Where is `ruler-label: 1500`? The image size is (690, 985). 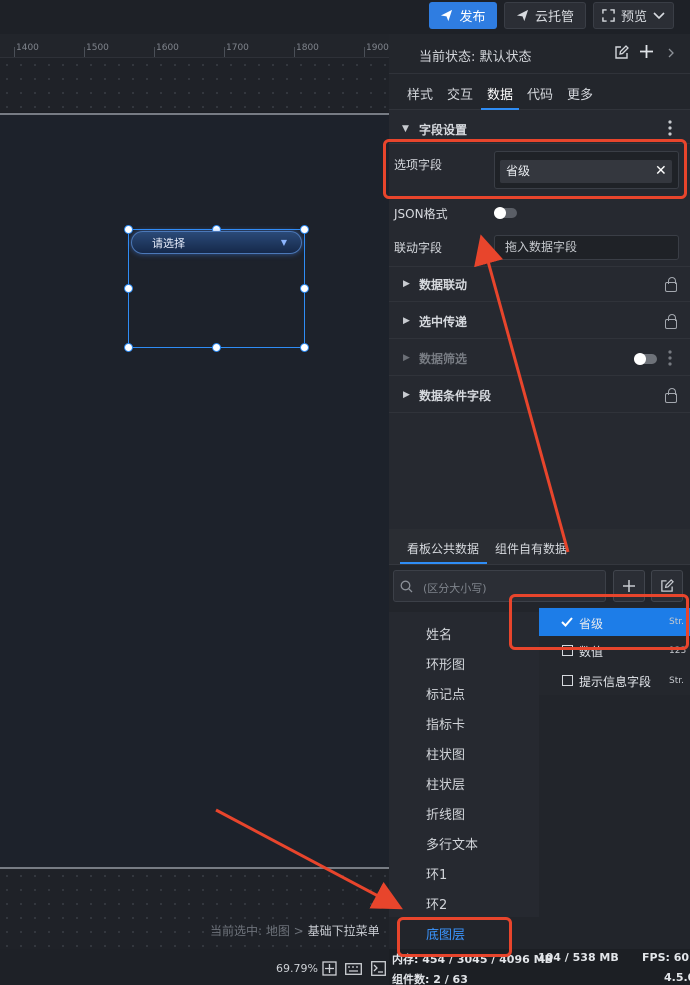 ruler-label: 1500 is located at coordinates (97, 48).